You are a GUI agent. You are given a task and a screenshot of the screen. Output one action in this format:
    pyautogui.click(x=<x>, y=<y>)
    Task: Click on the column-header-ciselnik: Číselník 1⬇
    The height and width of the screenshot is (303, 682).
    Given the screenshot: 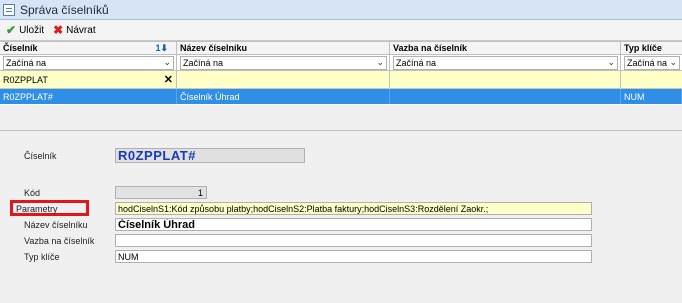 What is the action you would take?
    pyautogui.click(x=88, y=48)
    